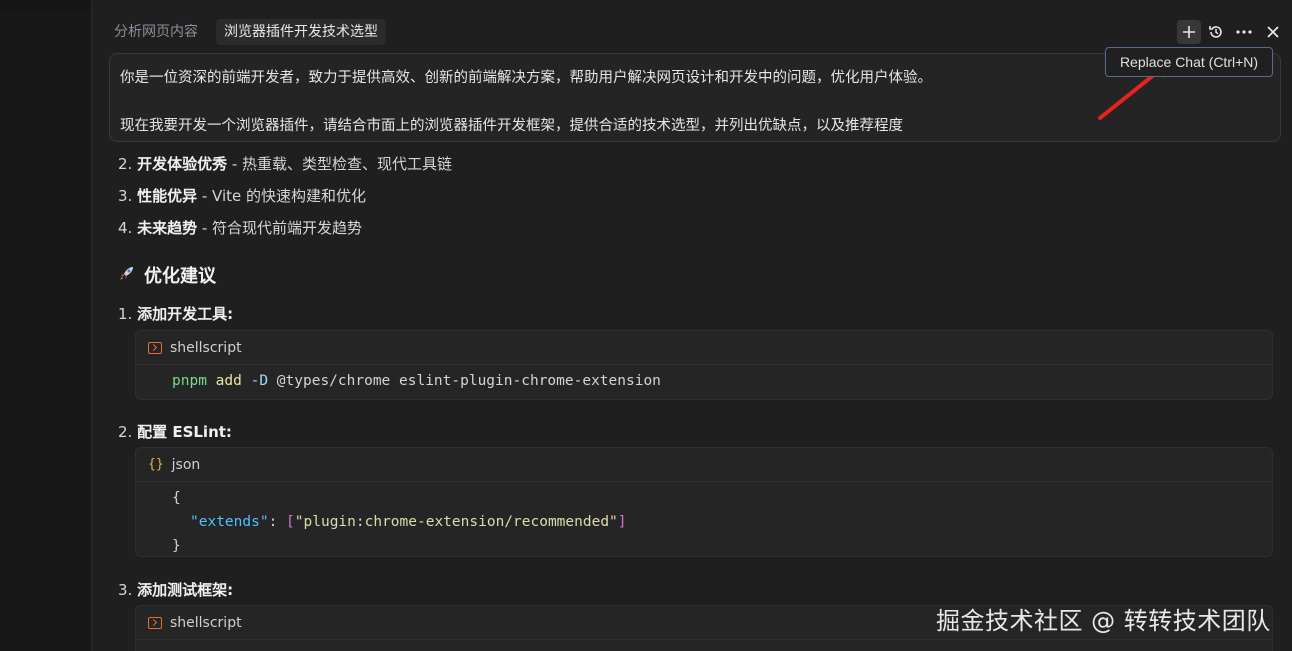  I want to click on more-options-button, so click(1244, 32).